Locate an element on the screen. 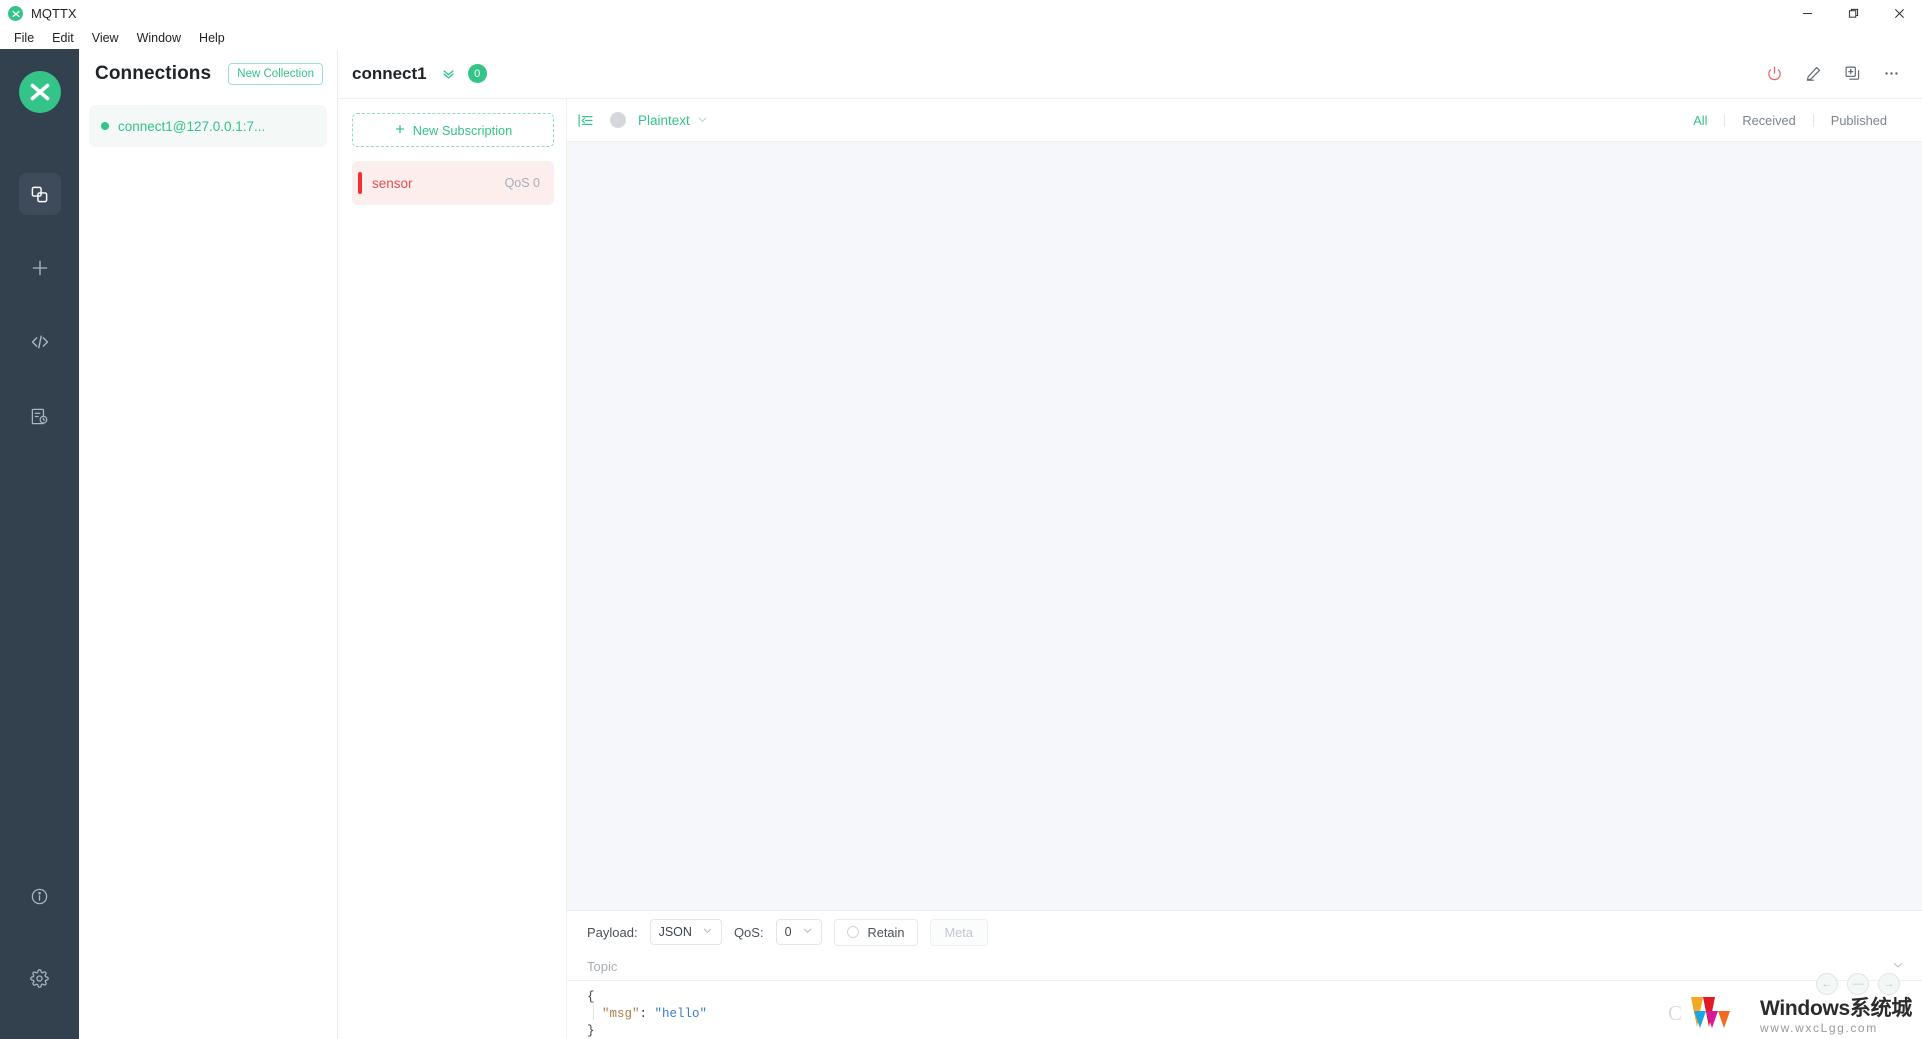 This screenshot has height=1039, width=1922. message-toolbar: Plaintext All Received Published is located at coordinates (1244, 120).